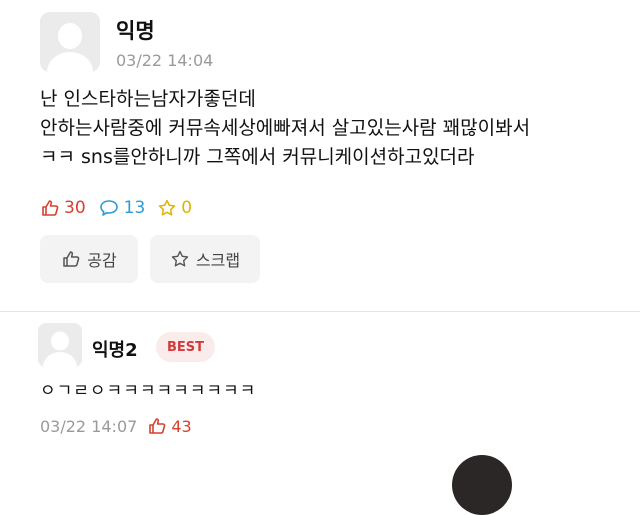 The image size is (640, 515). I want to click on scrap-count: 0, so click(187, 208).